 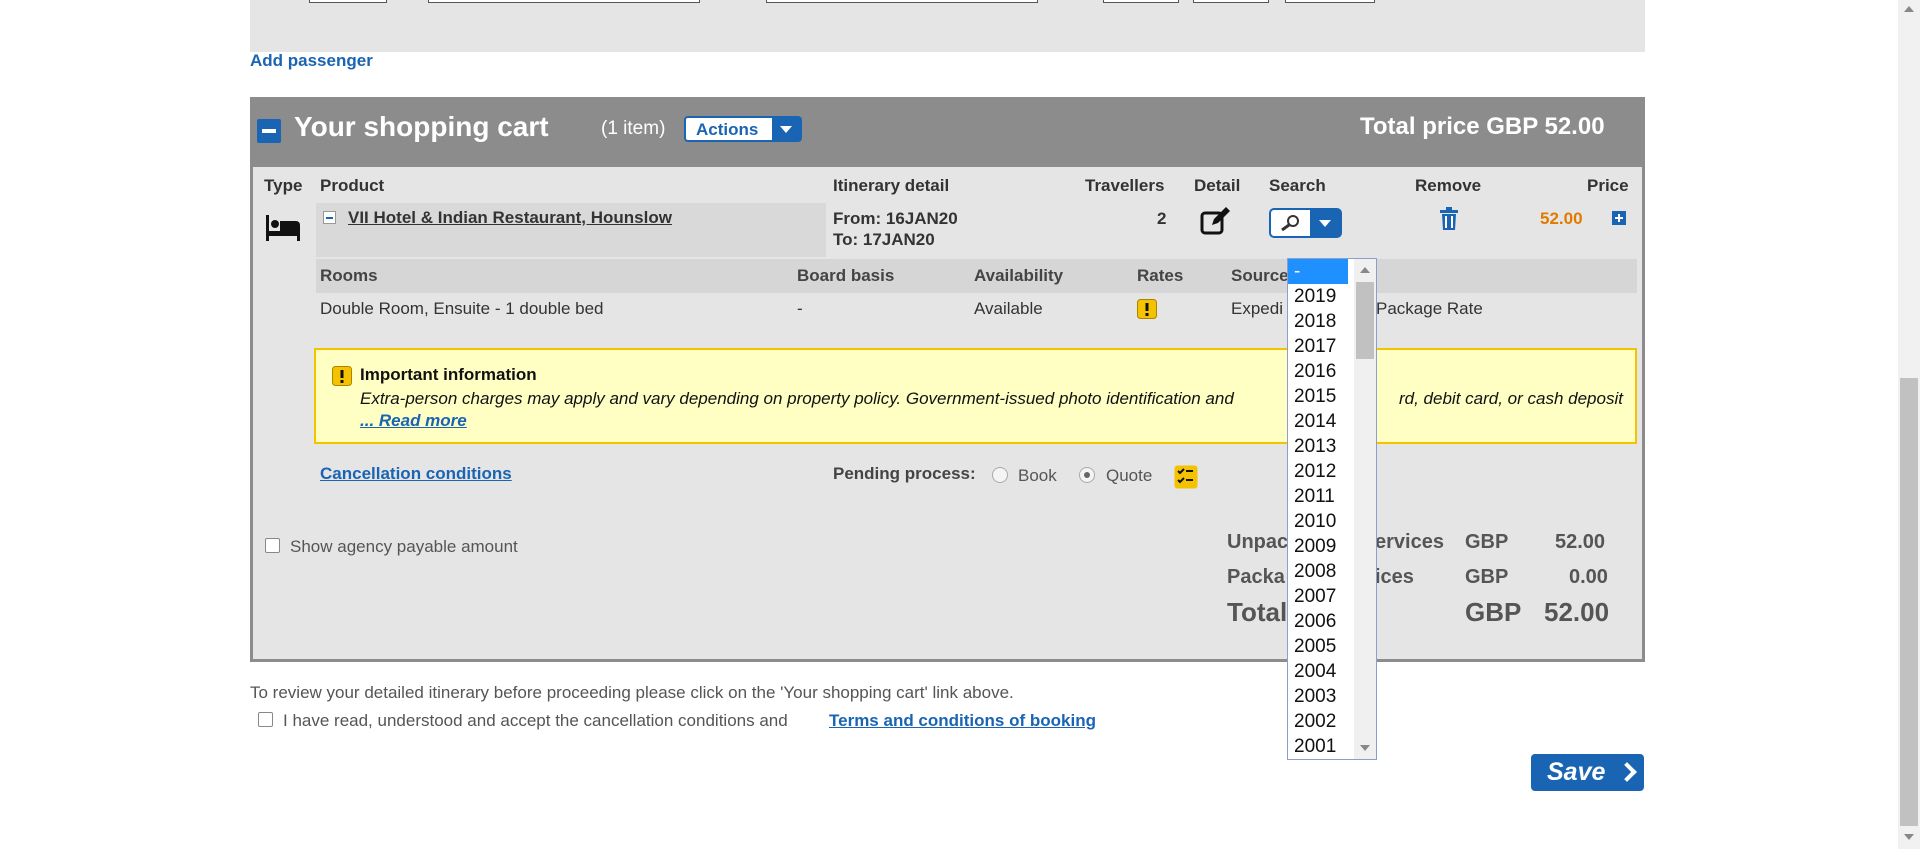 What do you see at coordinates (329, 217) in the screenshot?
I see `product-collapse-button` at bounding box center [329, 217].